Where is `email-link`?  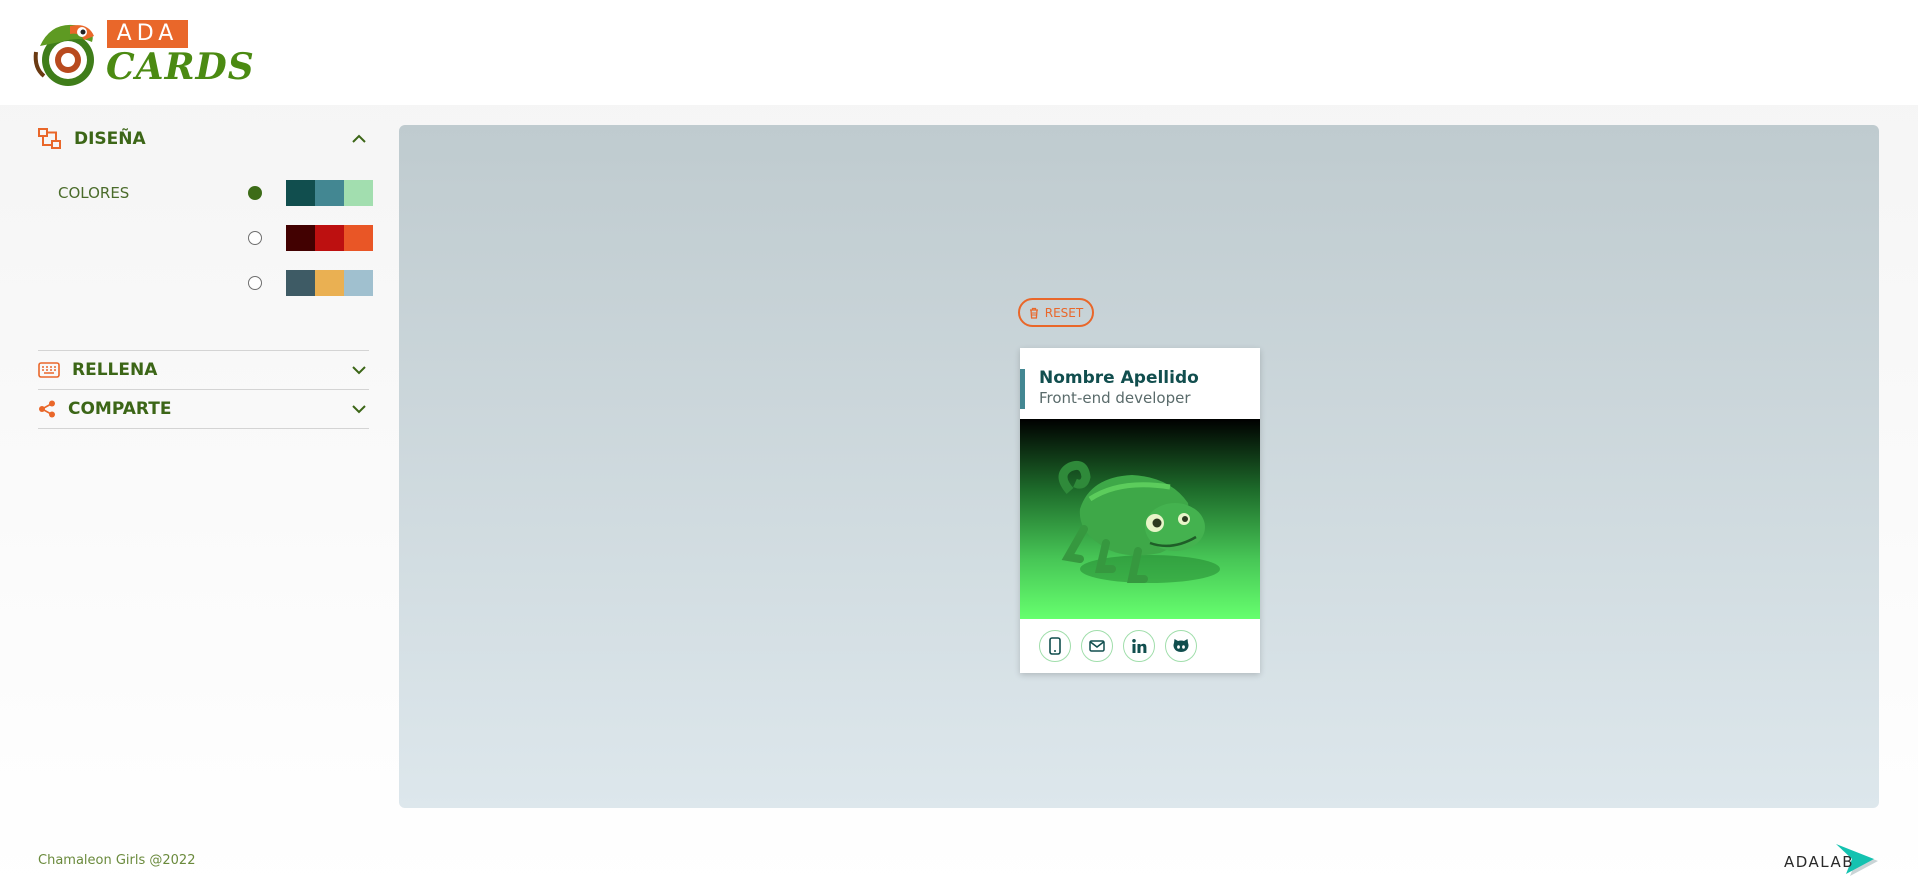
email-link is located at coordinates (1097, 646).